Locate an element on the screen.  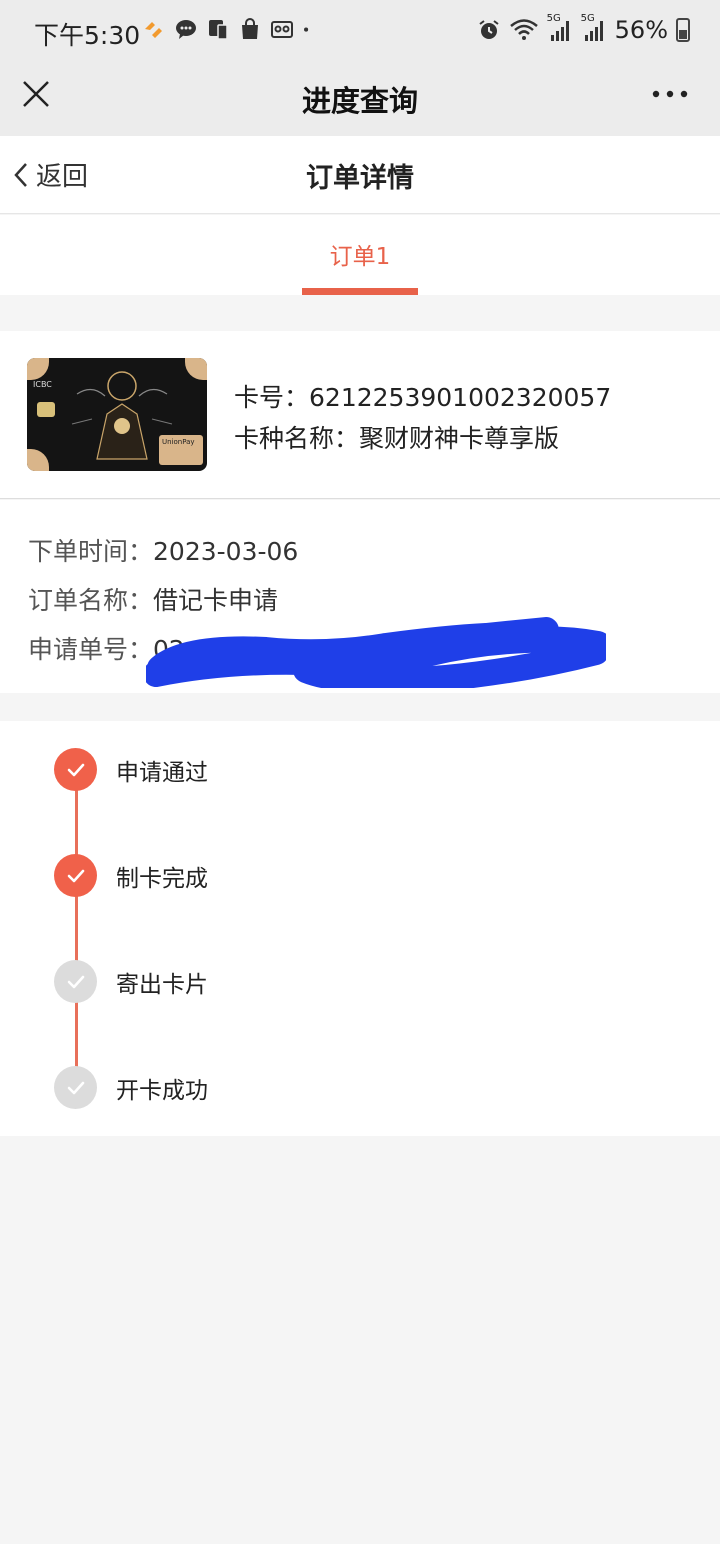
signal-icon-2: 5G is located at coordinates (594, 28).